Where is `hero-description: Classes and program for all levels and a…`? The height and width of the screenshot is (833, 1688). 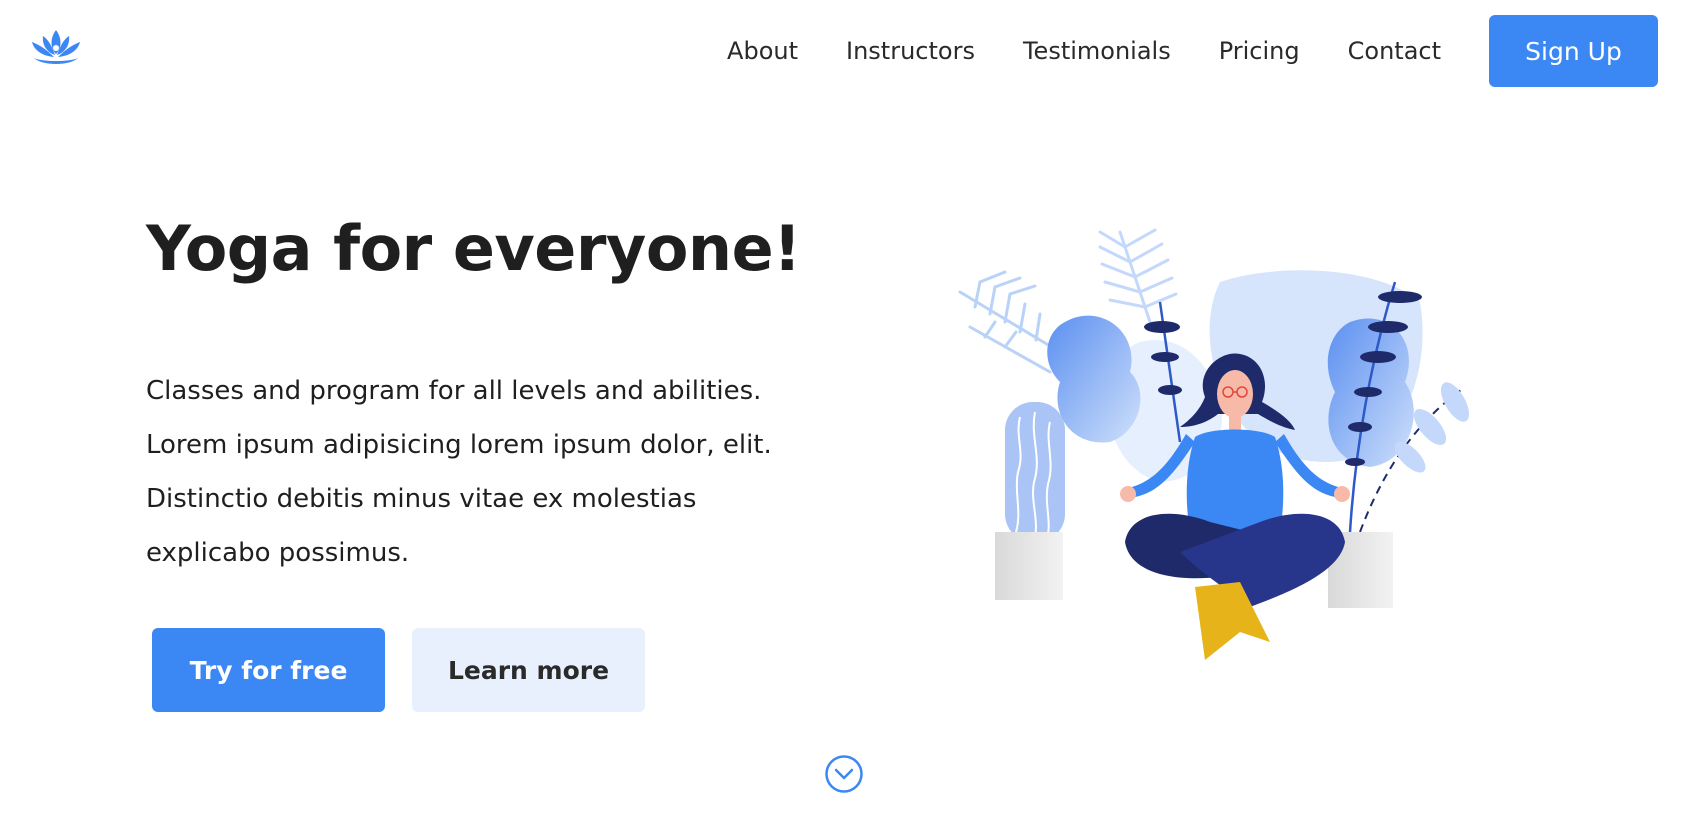 hero-description: Classes and program for all levels and a… is located at coordinates (486, 472).